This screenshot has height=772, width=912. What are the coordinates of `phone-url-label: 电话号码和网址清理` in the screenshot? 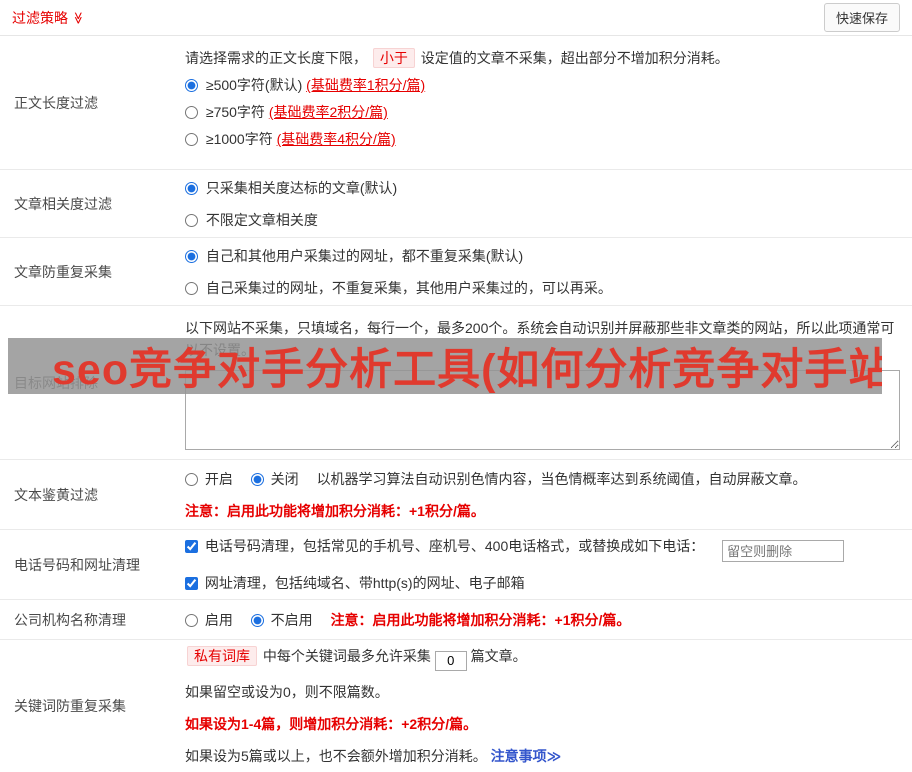 It's located at (77, 564).